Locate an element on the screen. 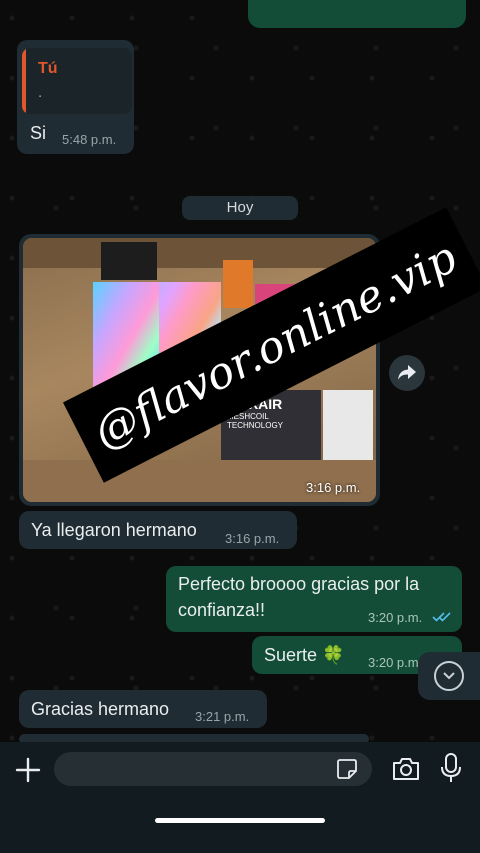 The width and height of the screenshot is (480, 853). message-text: Ya llegaron hermano is located at coordinates (114, 530).